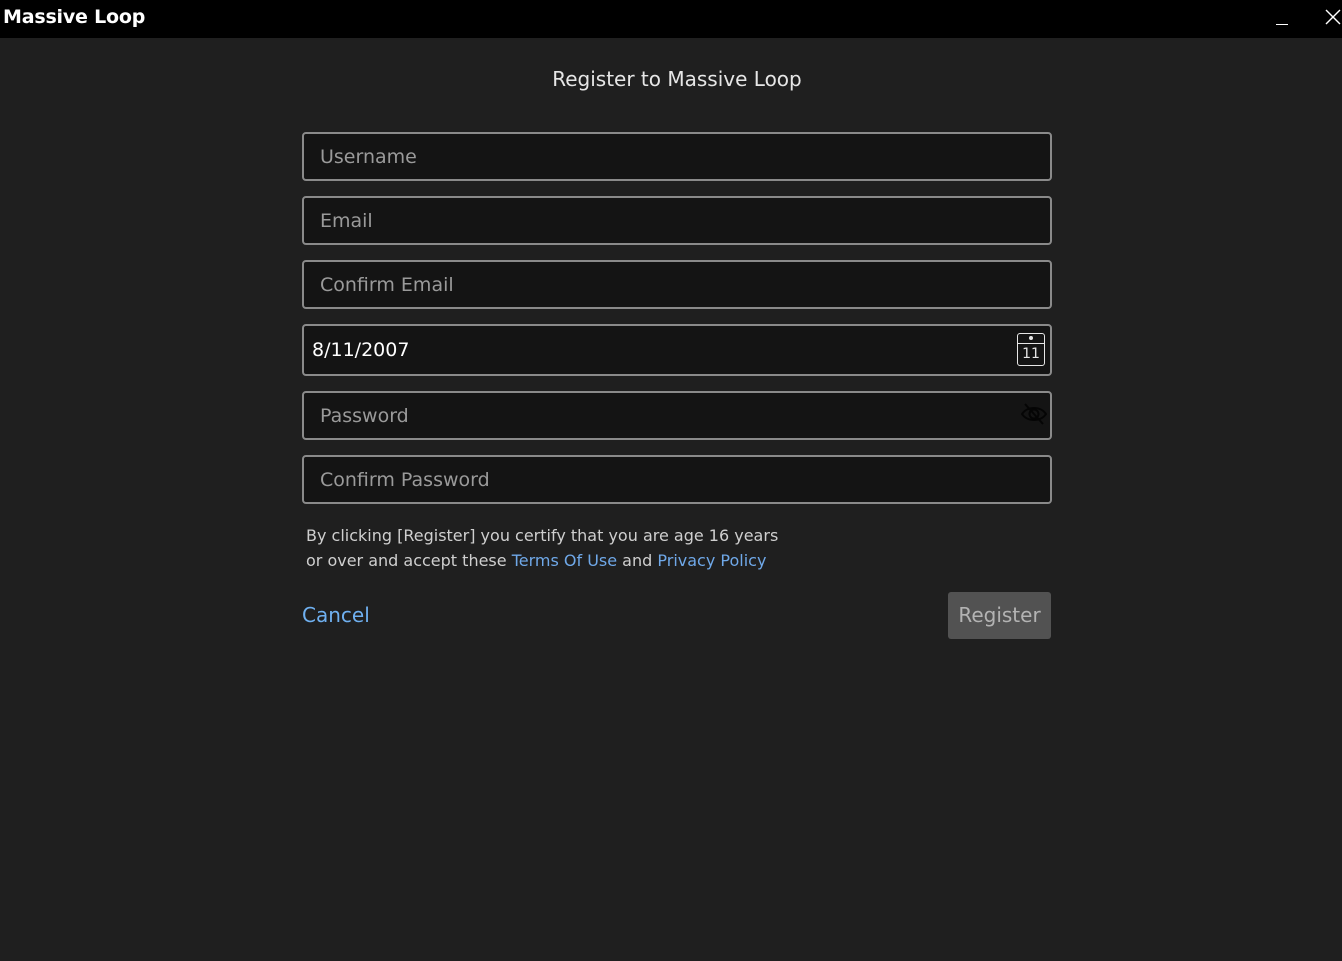 This screenshot has height=961, width=1342. I want to click on confirm-email-field, so click(677, 284).